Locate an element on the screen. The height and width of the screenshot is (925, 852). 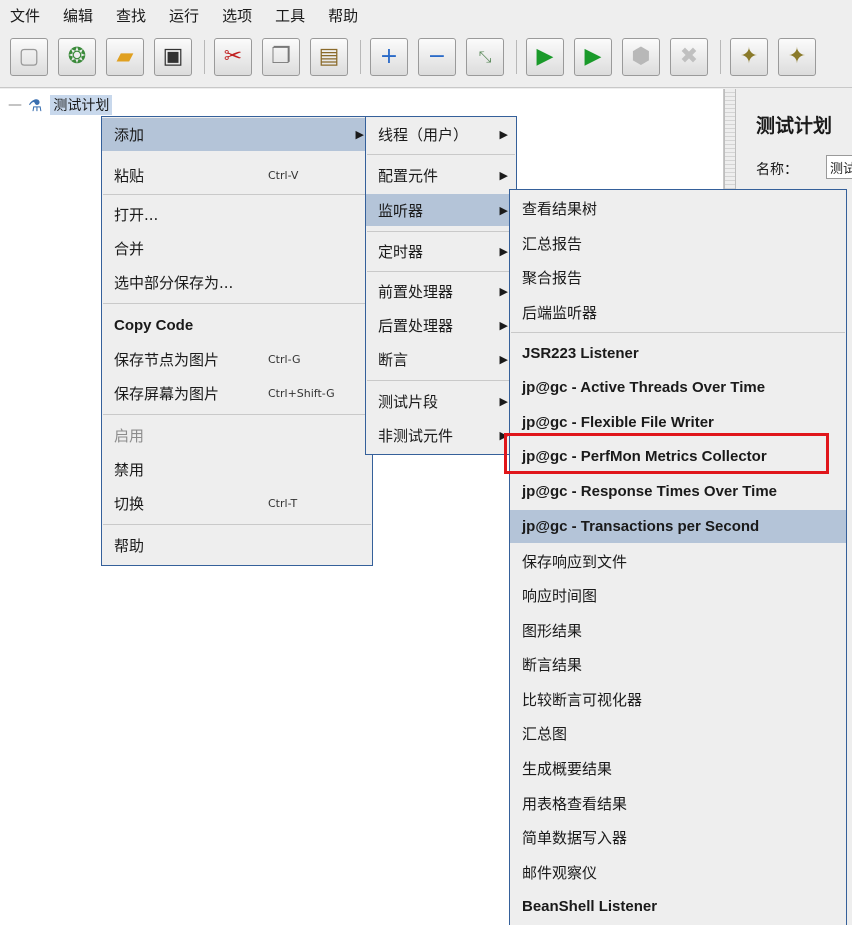
menu-edit: 编辑 is located at coordinates (78, 15).